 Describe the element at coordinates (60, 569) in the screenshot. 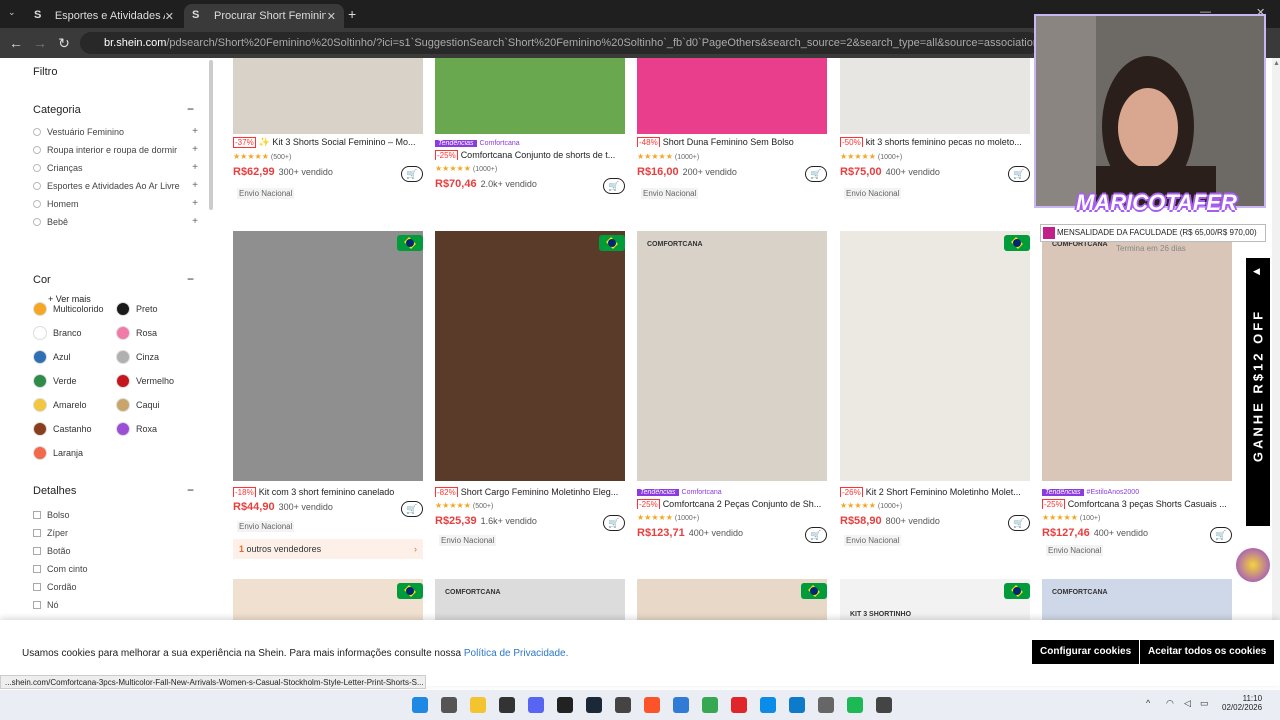

I see `detail-option: Com cinto` at that location.